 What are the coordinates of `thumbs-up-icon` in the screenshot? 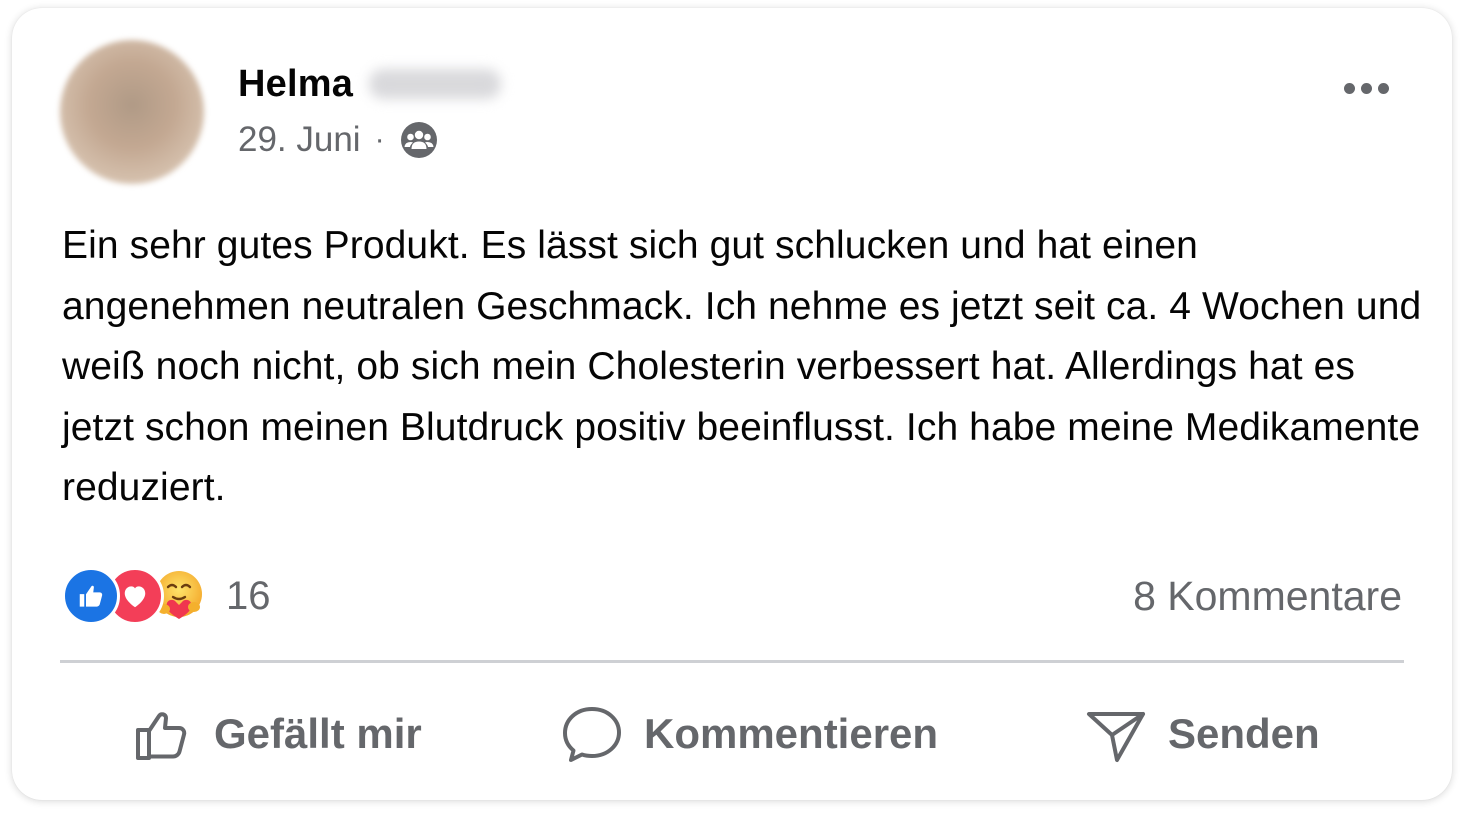 It's located at (161, 736).